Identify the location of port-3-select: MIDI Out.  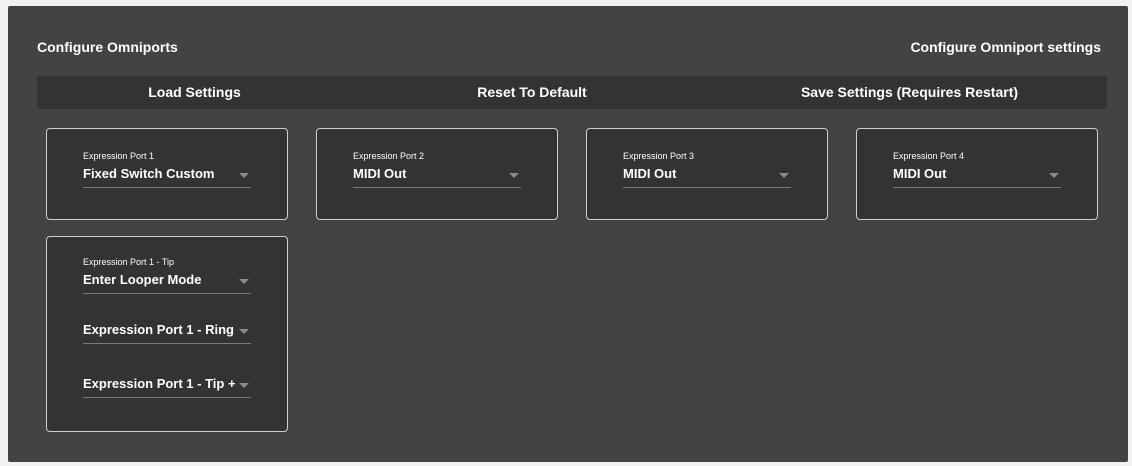
(707, 176).